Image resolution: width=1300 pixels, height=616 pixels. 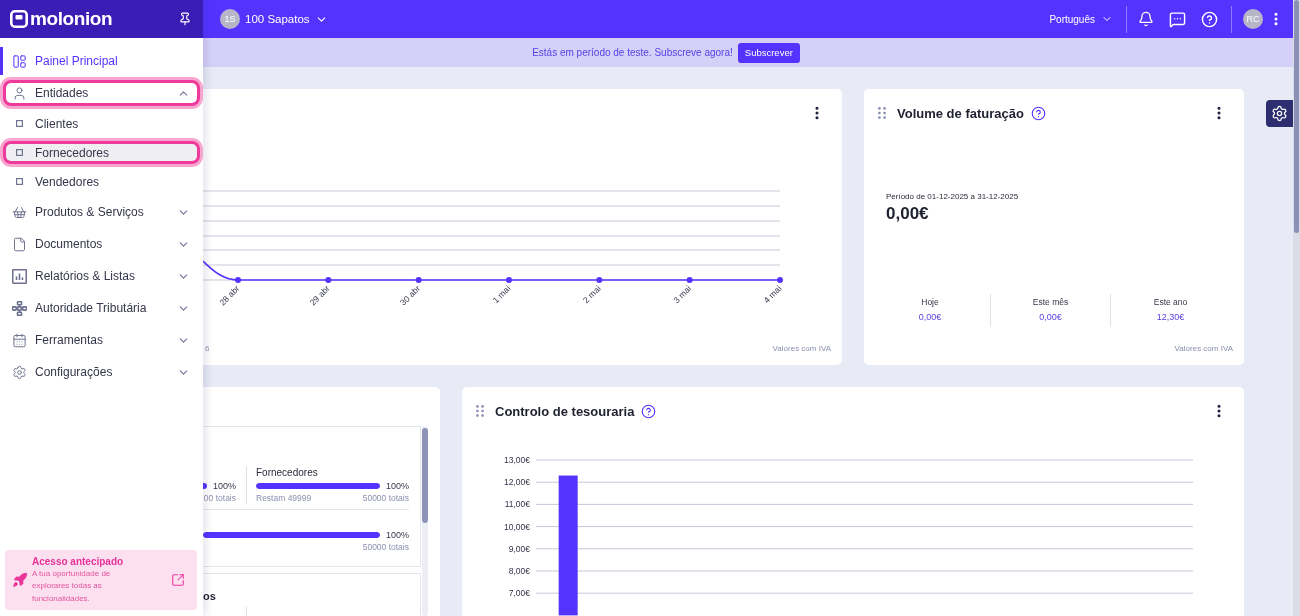 I want to click on language-selector: Português, so click(x=1081, y=19).